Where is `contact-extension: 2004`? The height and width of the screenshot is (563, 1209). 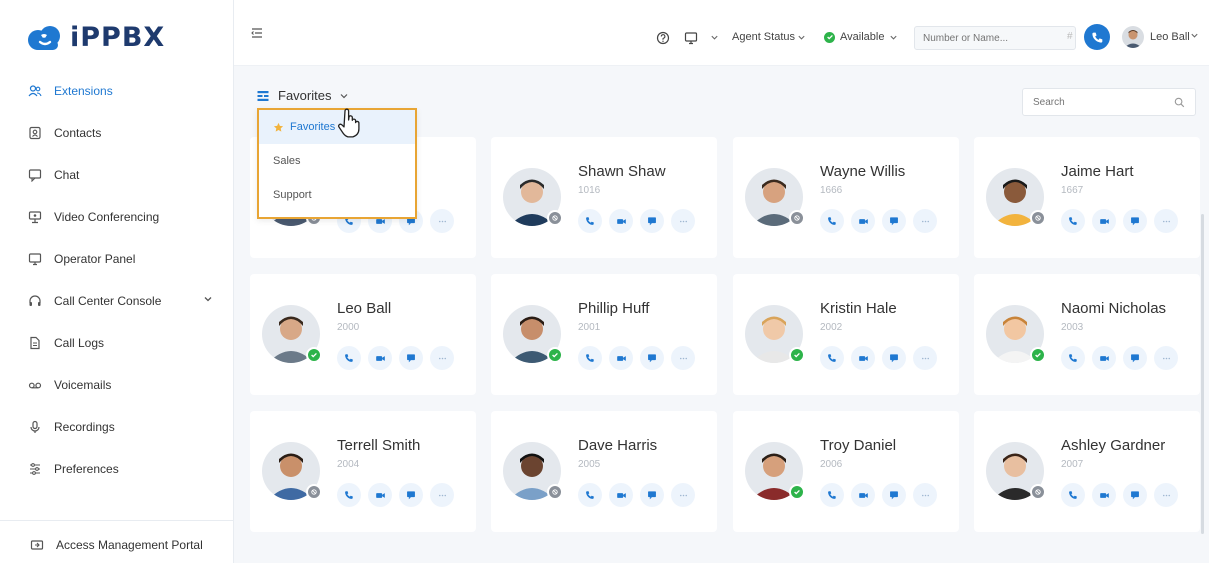 contact-extension: 2004 is located at coordinates (348, 464).